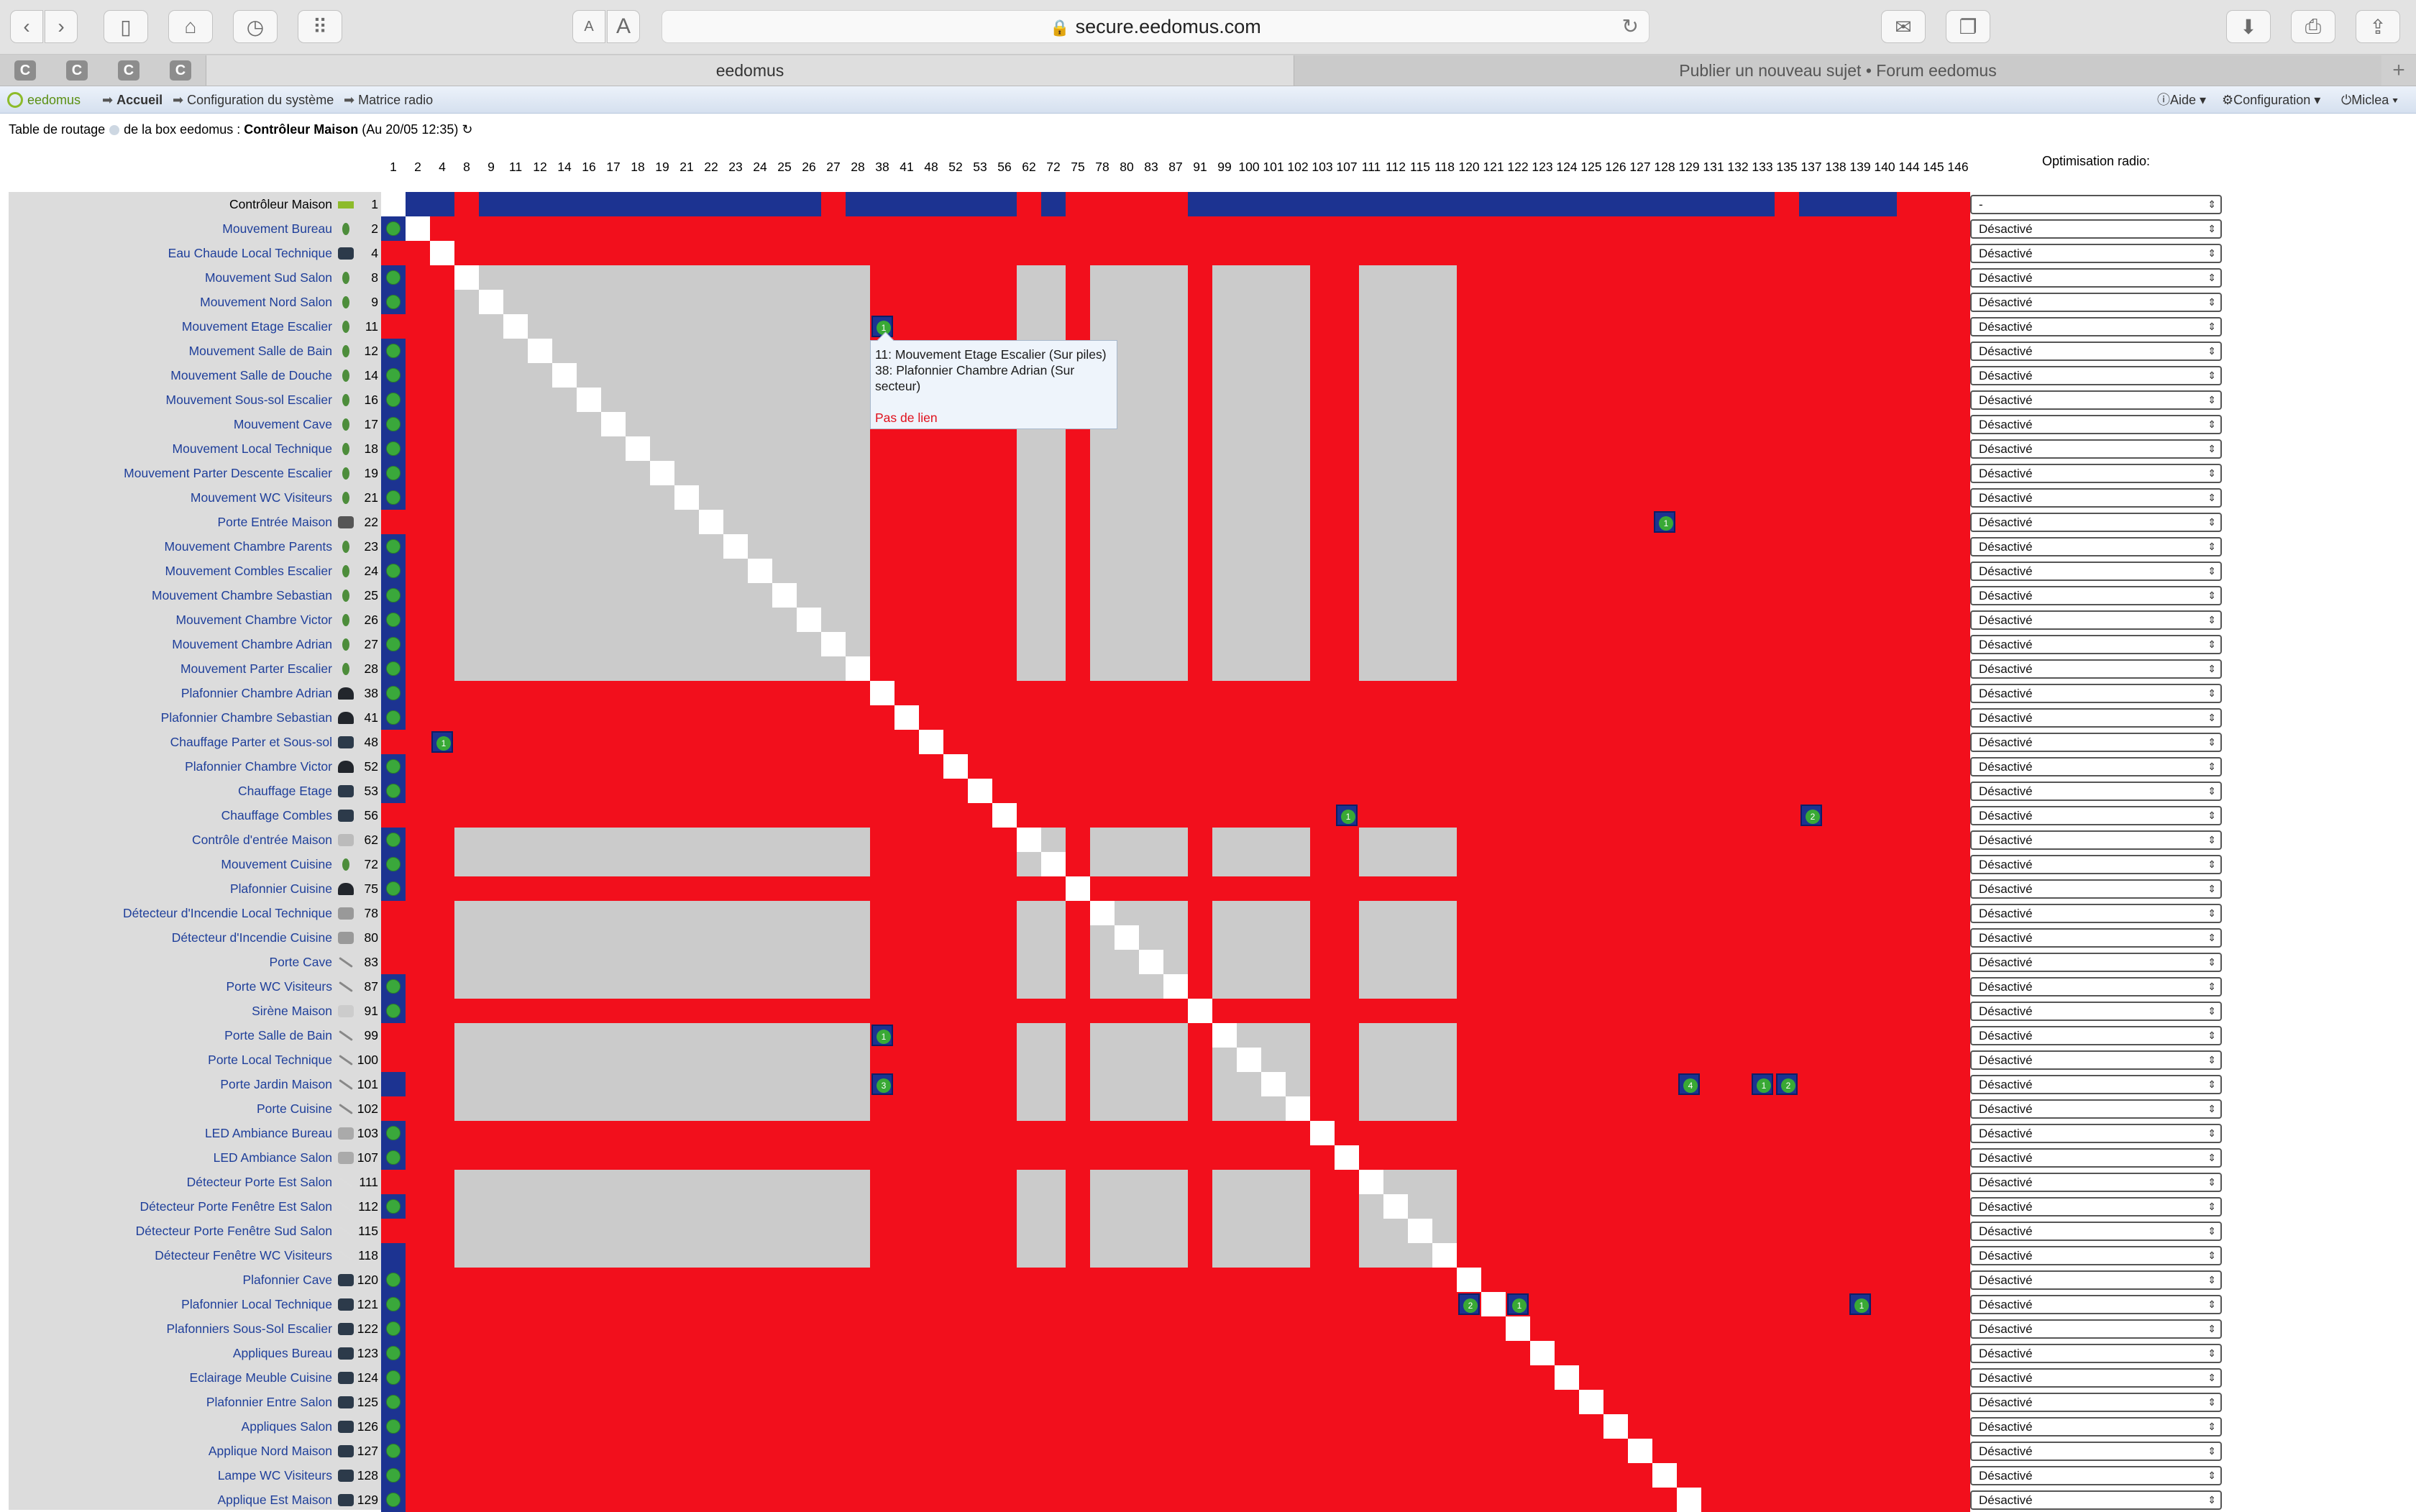 The height and width of the screenshot is (1512, 2416). Describe the element at coordinates (195, 937) in the screenshot. I see `device-row-label: Détecteur d'Incendie Cuisine 80` at that location.